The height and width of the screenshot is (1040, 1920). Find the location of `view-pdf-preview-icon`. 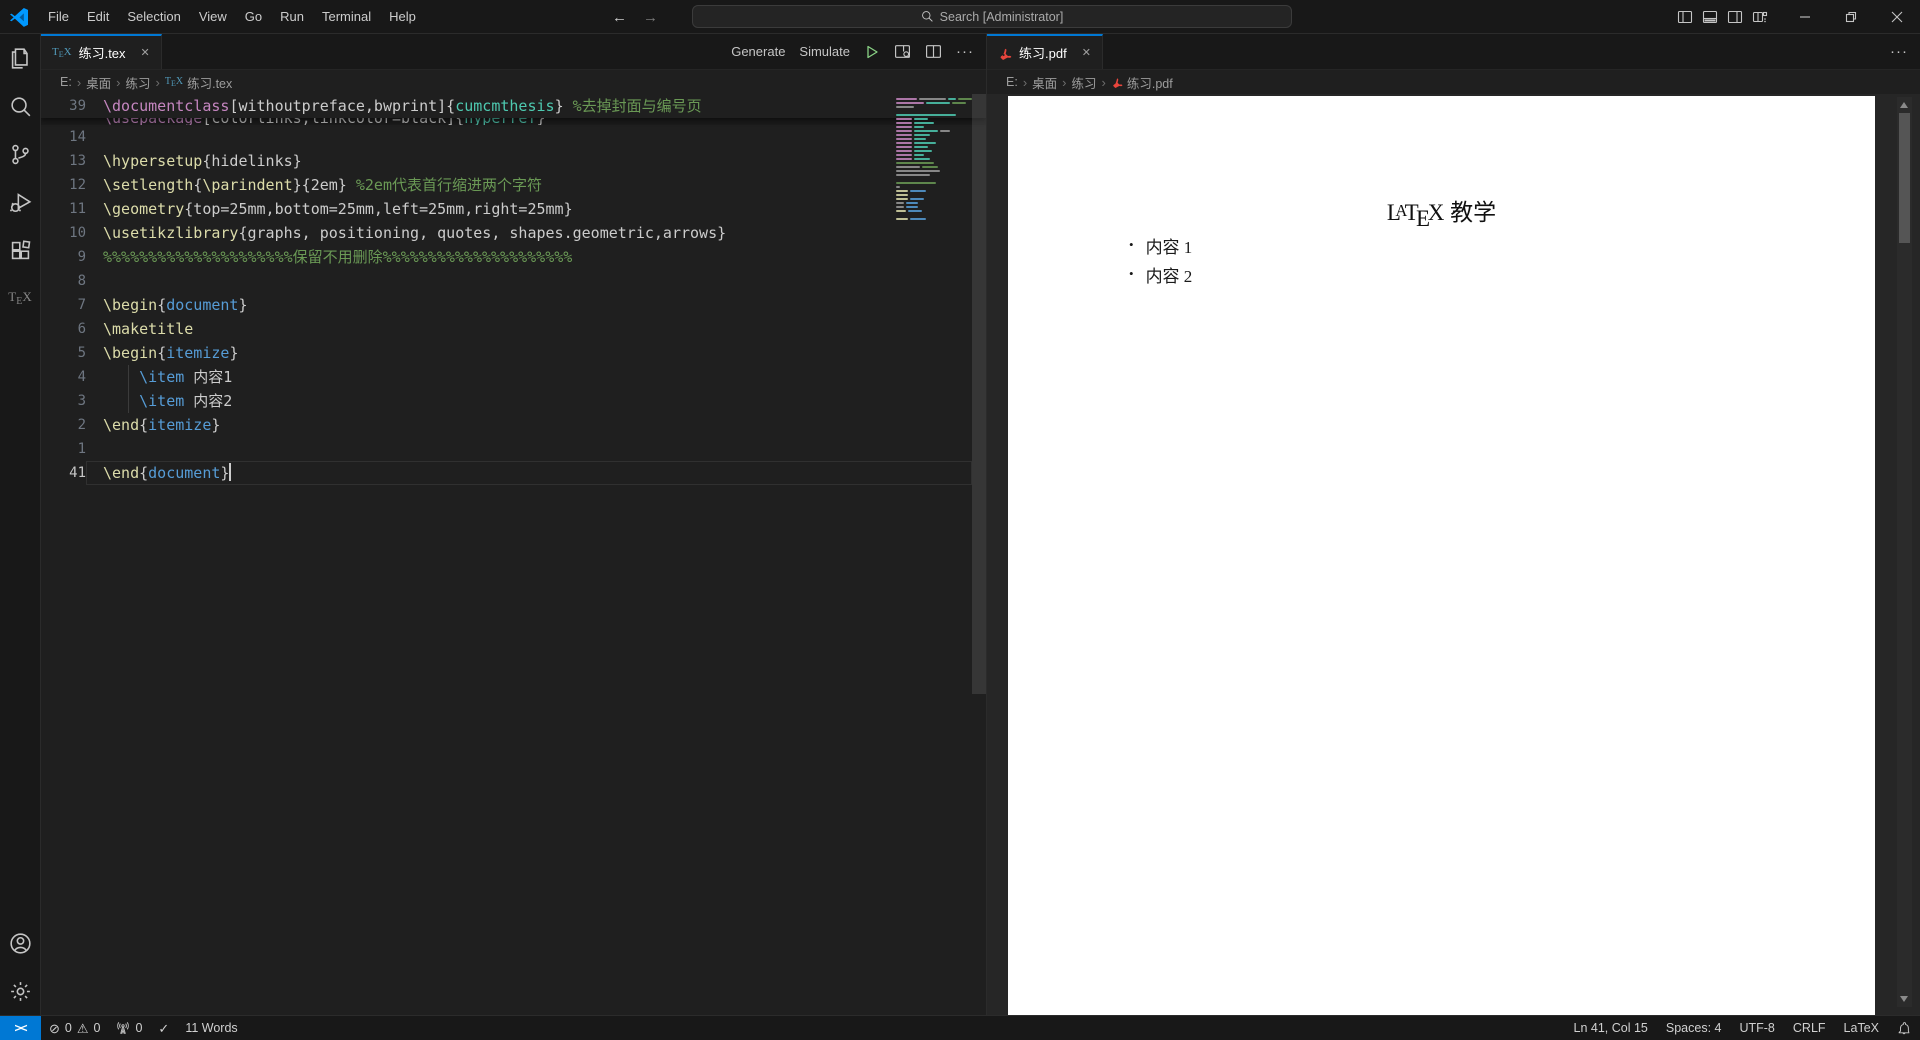

view-pdf-preview-icon is located at coordinates (902, 51).